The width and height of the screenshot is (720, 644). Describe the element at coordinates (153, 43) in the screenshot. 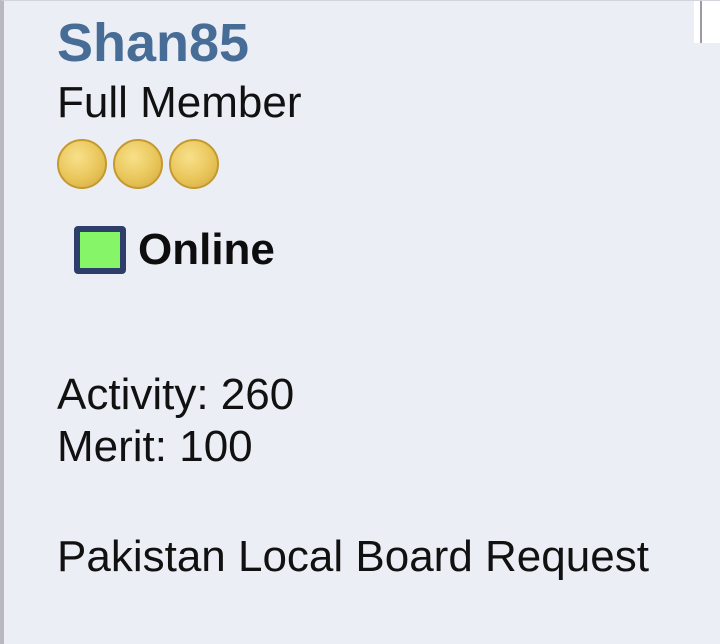

I see `username-link: Shan85` at that location.